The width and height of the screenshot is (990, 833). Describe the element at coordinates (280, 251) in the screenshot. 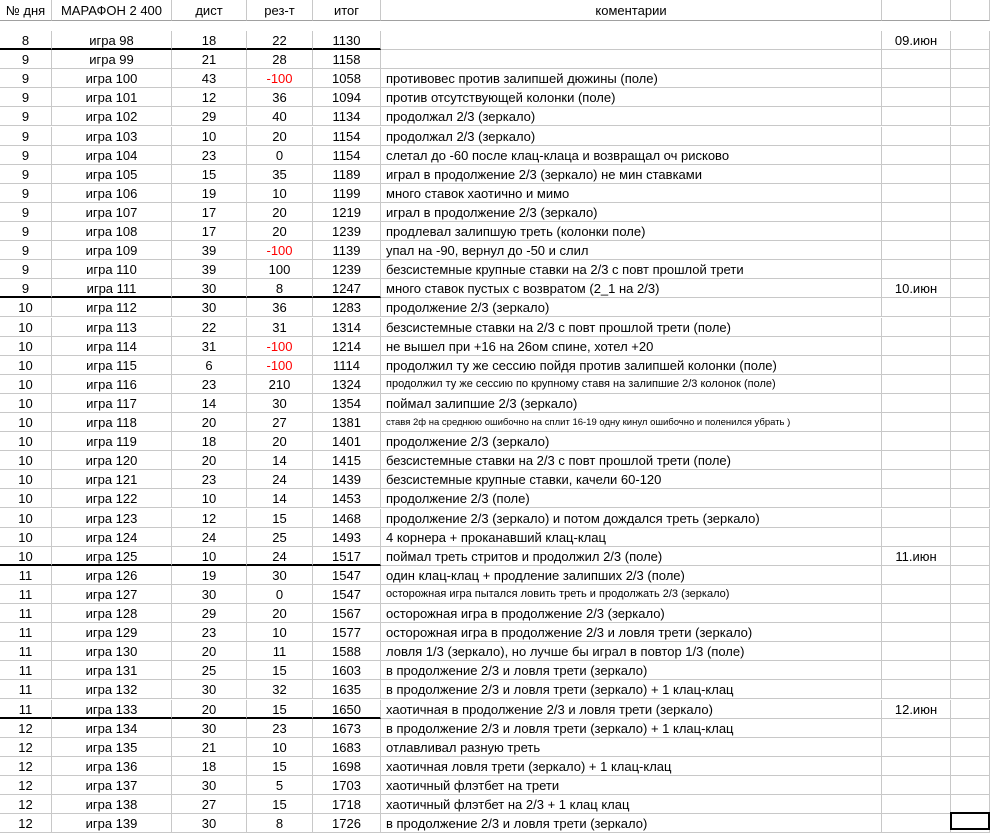

I see `result-cell: -100` at that location.